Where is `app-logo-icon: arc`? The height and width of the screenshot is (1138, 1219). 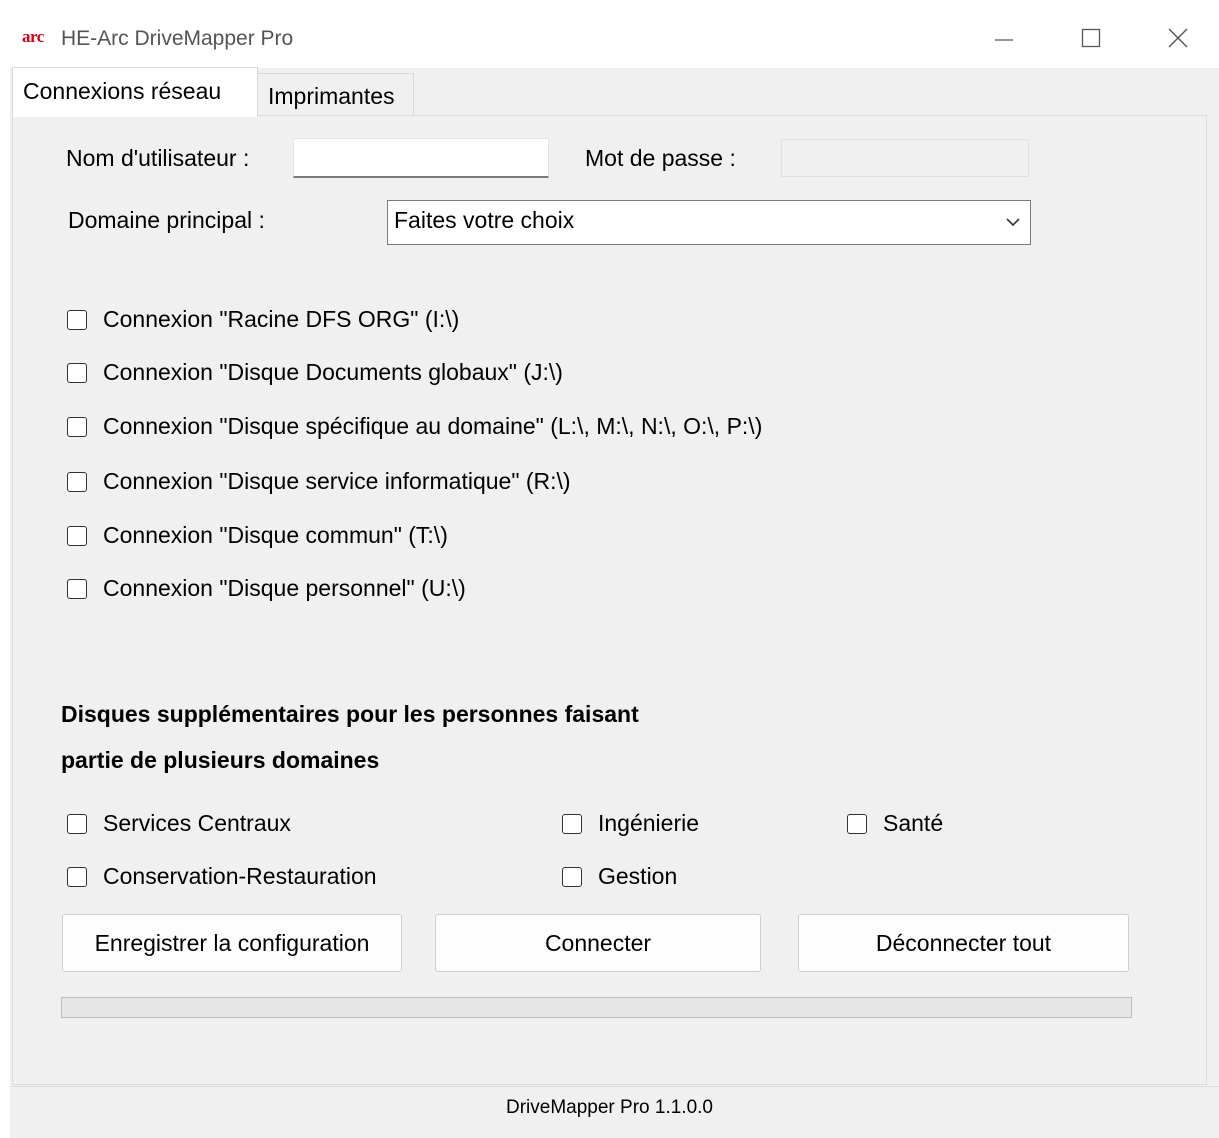
app-logo-icon: arc is located at coordinates (33, 36).